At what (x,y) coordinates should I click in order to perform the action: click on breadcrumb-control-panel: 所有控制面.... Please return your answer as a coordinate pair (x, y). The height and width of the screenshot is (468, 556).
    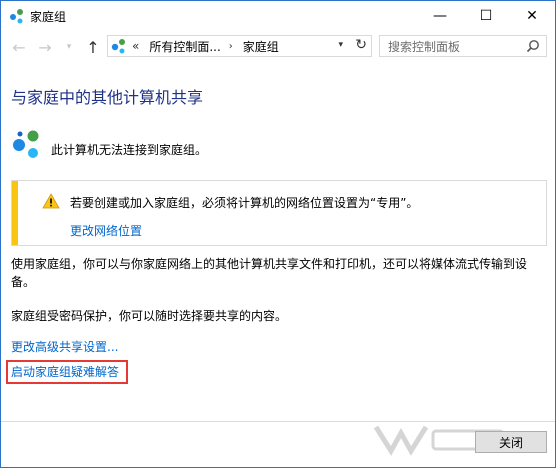
    Looking at the image, I should click on (184, 46).